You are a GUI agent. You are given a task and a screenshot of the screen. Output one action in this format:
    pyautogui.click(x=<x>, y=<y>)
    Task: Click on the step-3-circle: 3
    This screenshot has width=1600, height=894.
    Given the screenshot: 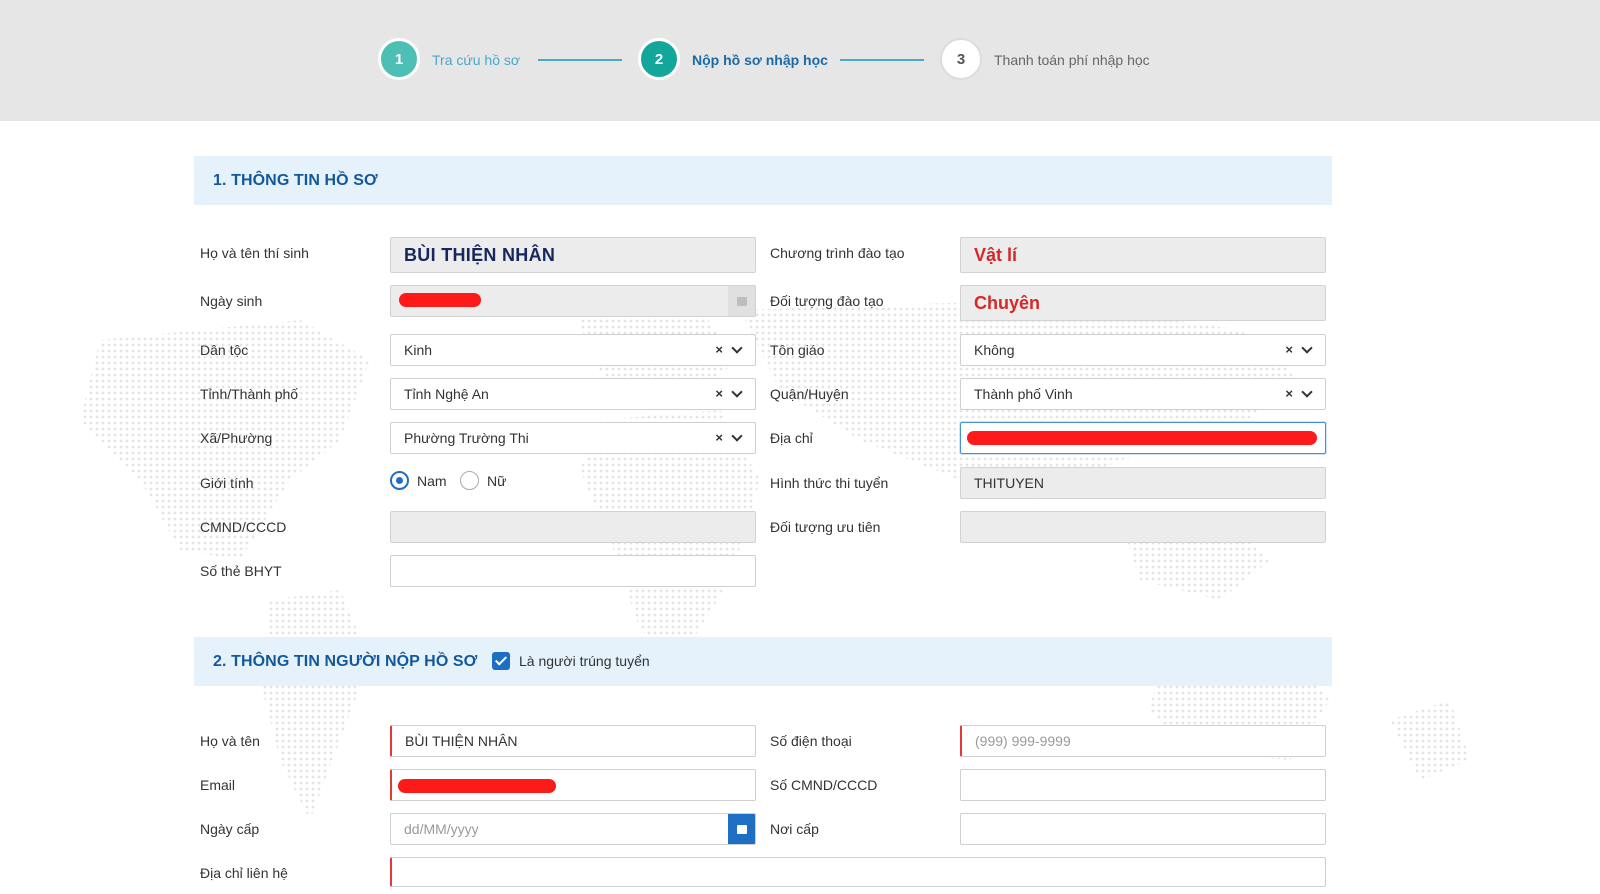 What is the action you would take?
    pyautogui.click(x=961, y=59)
    